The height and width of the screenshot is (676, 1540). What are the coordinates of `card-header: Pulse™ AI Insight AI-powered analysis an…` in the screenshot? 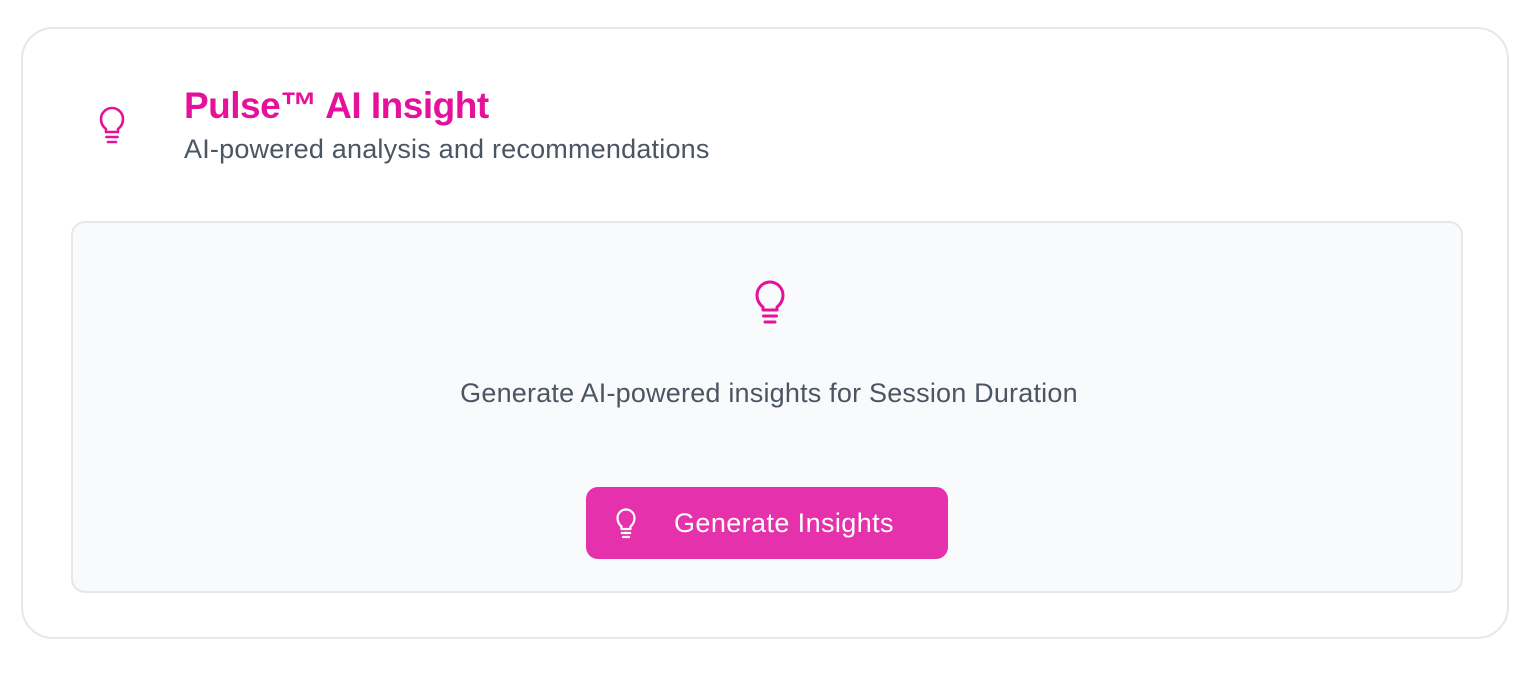 It's located at (447, 125).